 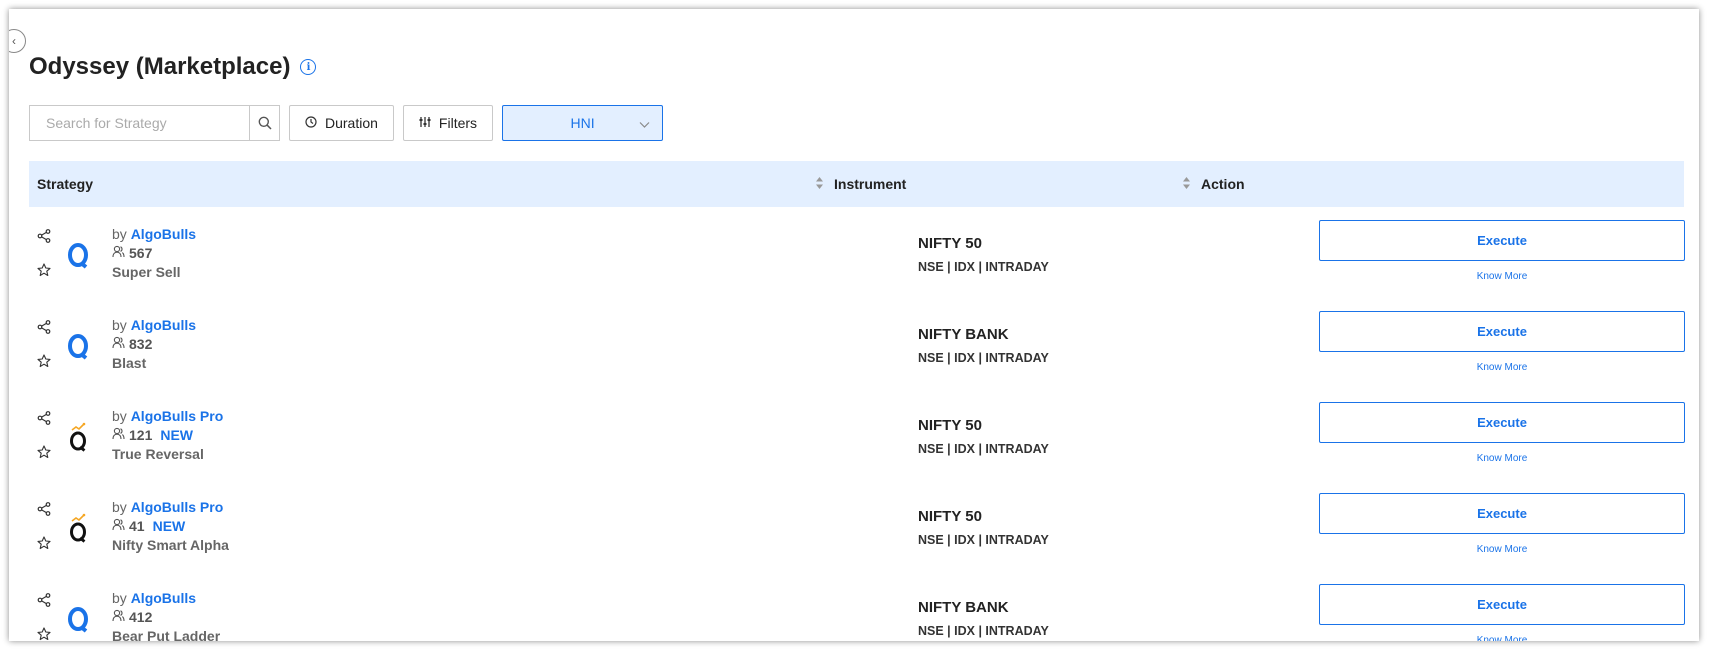 What do you see at coordinates (141, 617) in the screenshot?
I see `subscriber-count: 412` at bounding box center [141, 617].